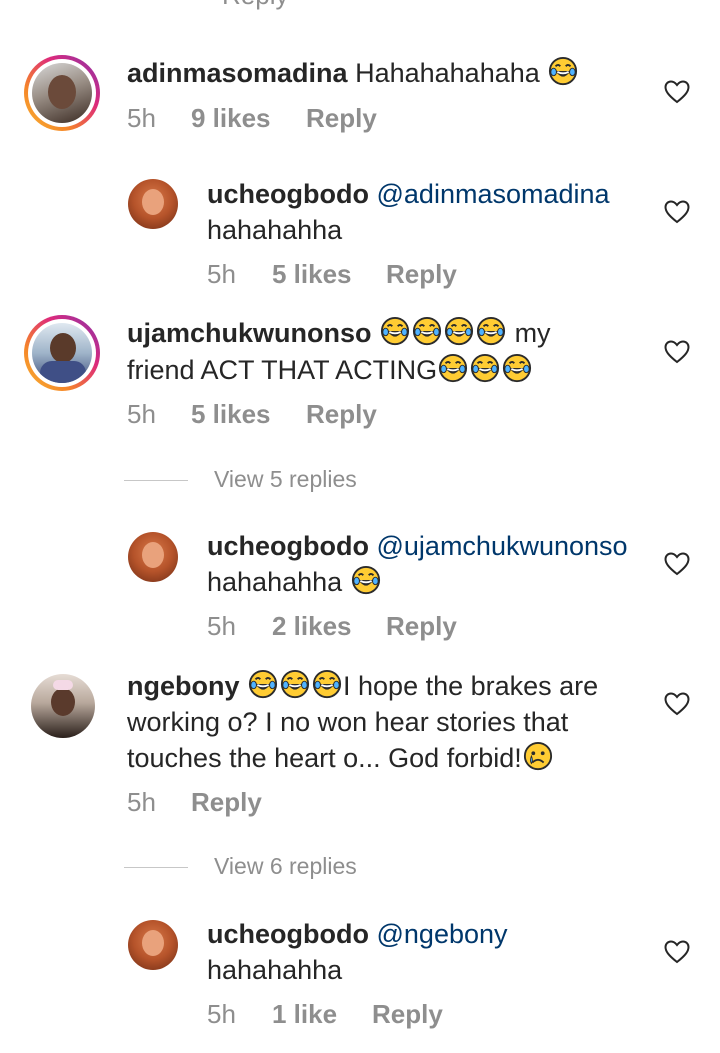 Image resolution: width=720 pixels, height=1053 pixels. Describe the element at coordinates (231, 118) in the screenshot. I see `likes-count: 9 likes` at that location.